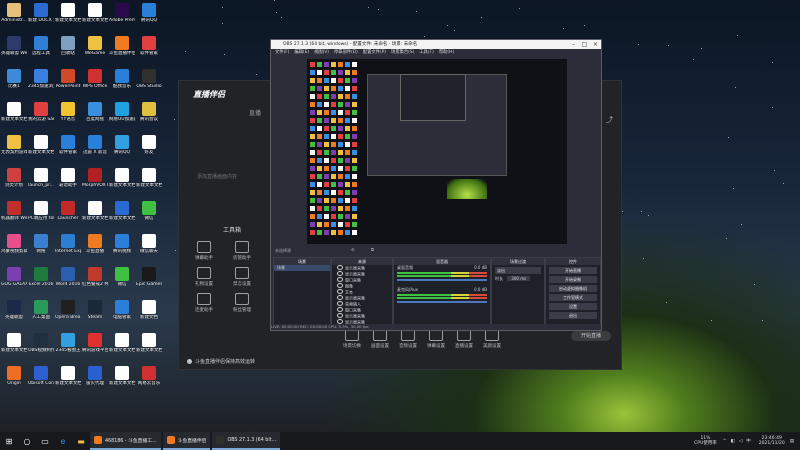  I want to click on control-button: 开始直播, so click(573, 270).